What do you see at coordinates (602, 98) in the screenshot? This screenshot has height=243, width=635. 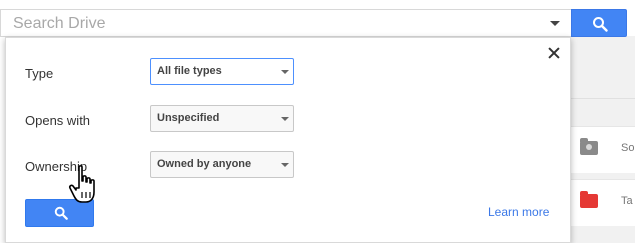 I see `divider` at bounding box center [602, 98].